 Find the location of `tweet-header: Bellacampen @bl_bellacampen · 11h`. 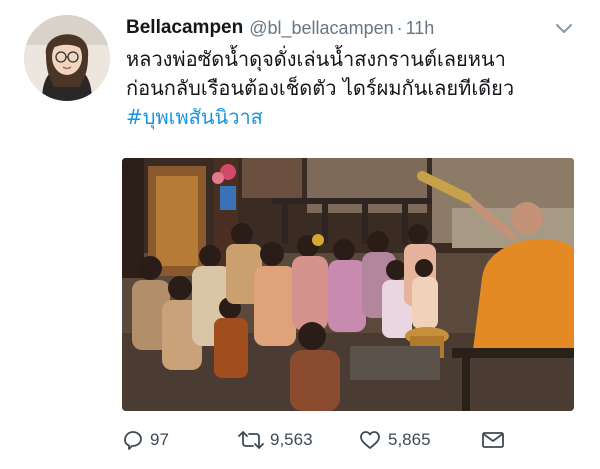

tweet-header: Bellacampen @bl_bellacampen · 11h is located at coordinates (356, 28).